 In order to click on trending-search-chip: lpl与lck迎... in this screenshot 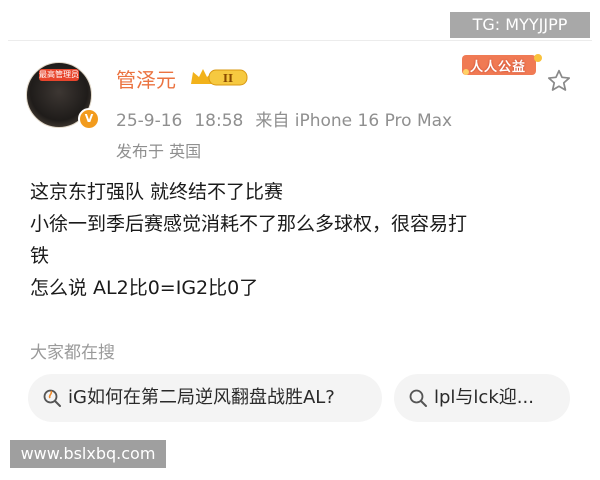, I will do `click(482, 398)`.